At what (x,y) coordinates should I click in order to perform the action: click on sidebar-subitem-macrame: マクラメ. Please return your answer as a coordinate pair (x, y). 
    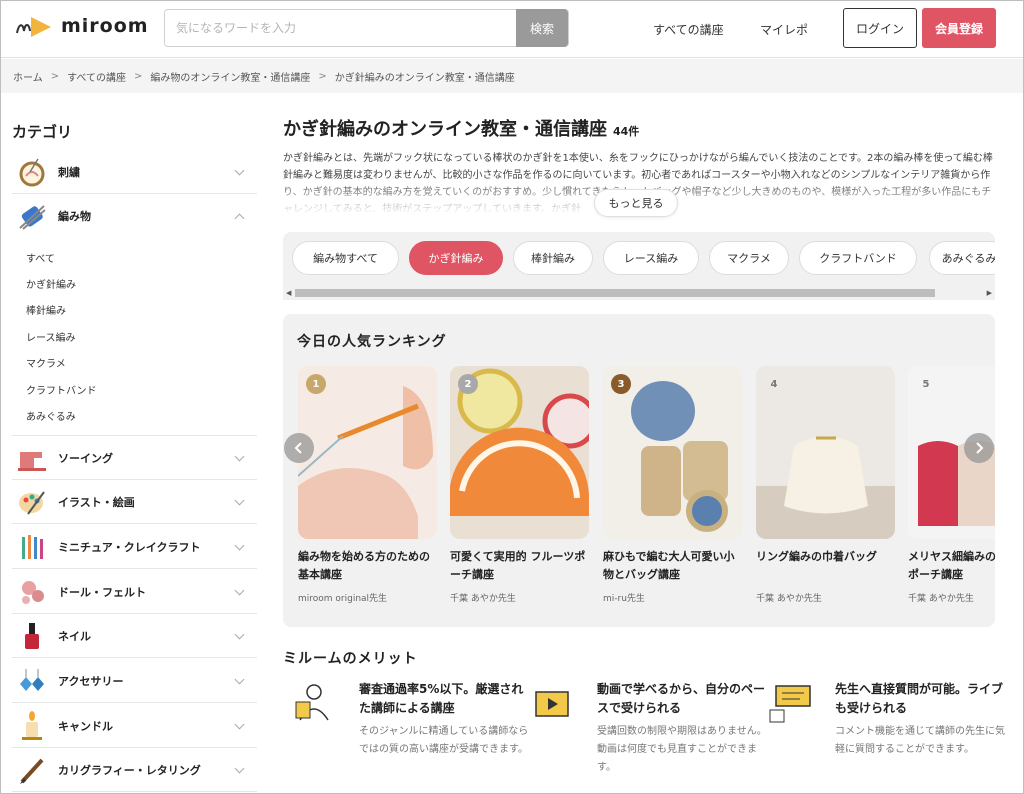
    Looking at the image, I should click on (46, 362).